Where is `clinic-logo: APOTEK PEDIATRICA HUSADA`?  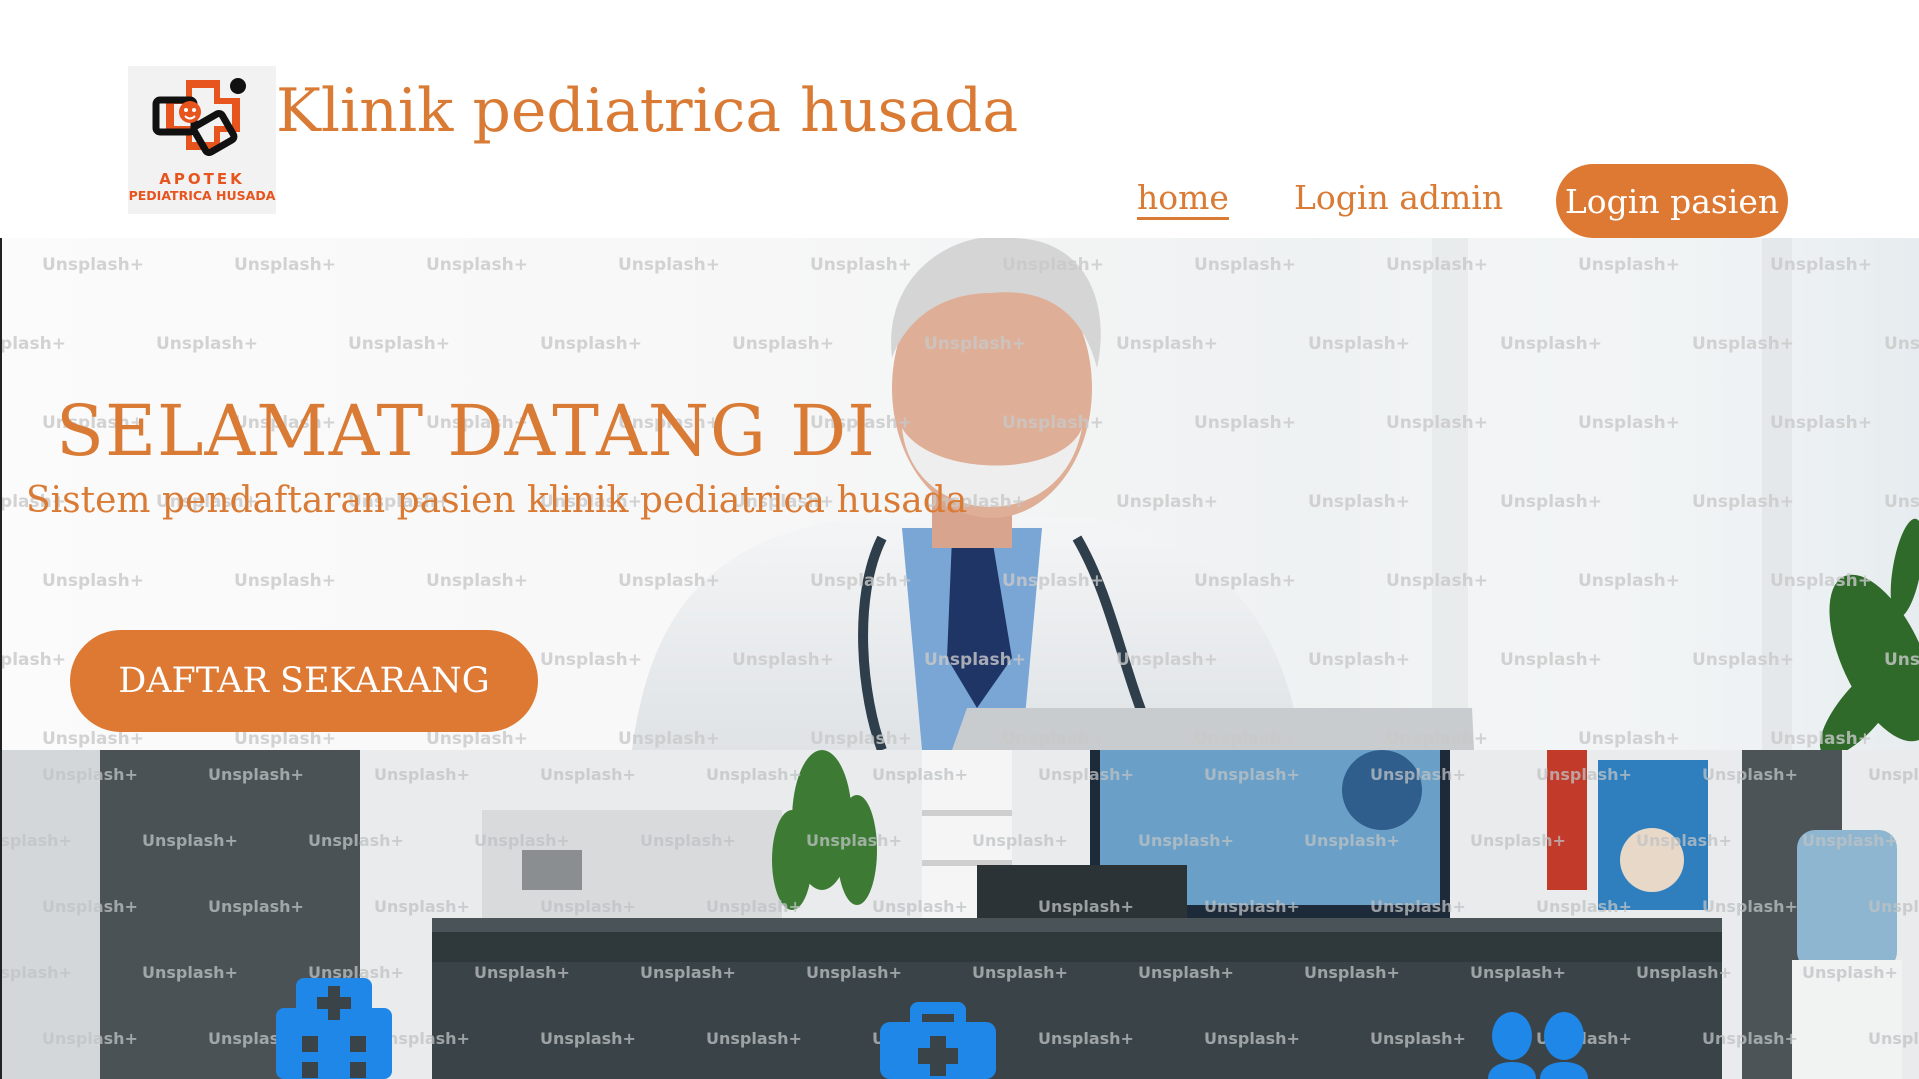 clinic-logo: APOTEK PEDIATRICA HUSADA is located at coordinates (202, 140).